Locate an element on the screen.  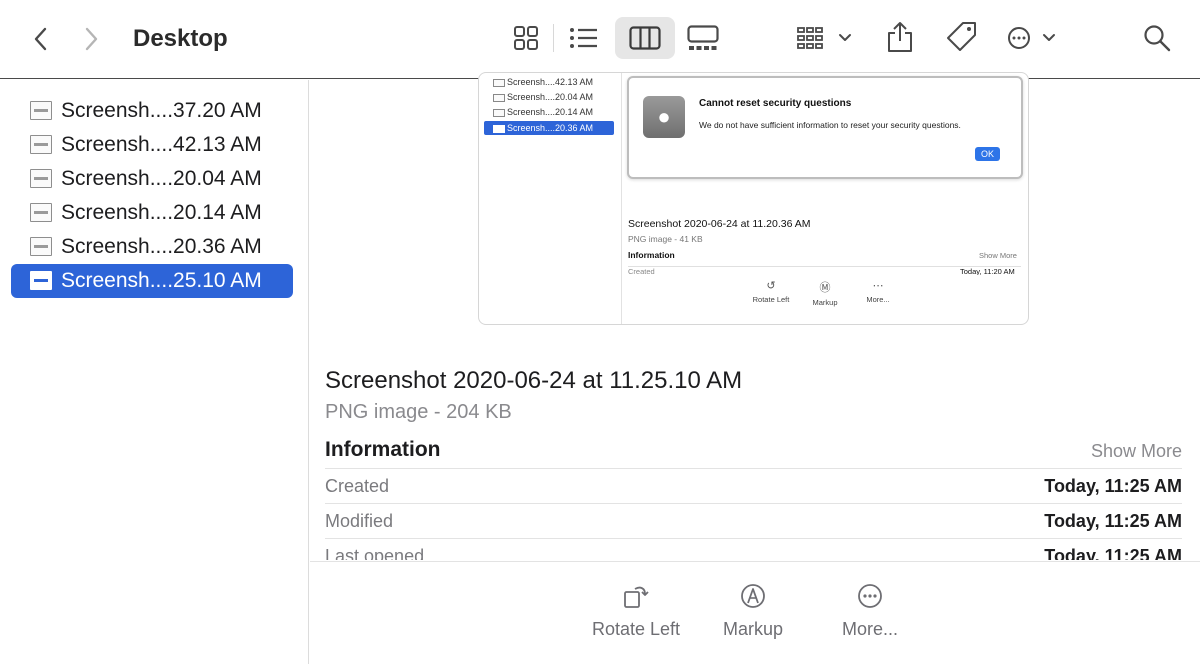
file-item-selected: Screensh....25.10 AM is located at coordinates (152, 281).